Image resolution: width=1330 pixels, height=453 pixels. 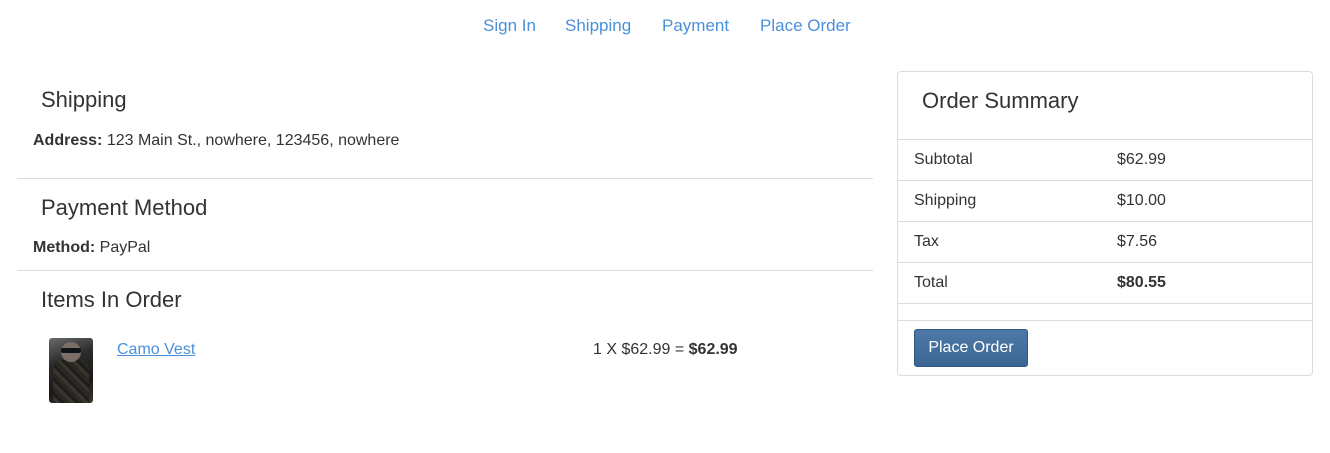 What do you see at coordinates (713, 349) in the screenshot?
I see `line-total: $62.99` at bounding box center [713, 349].